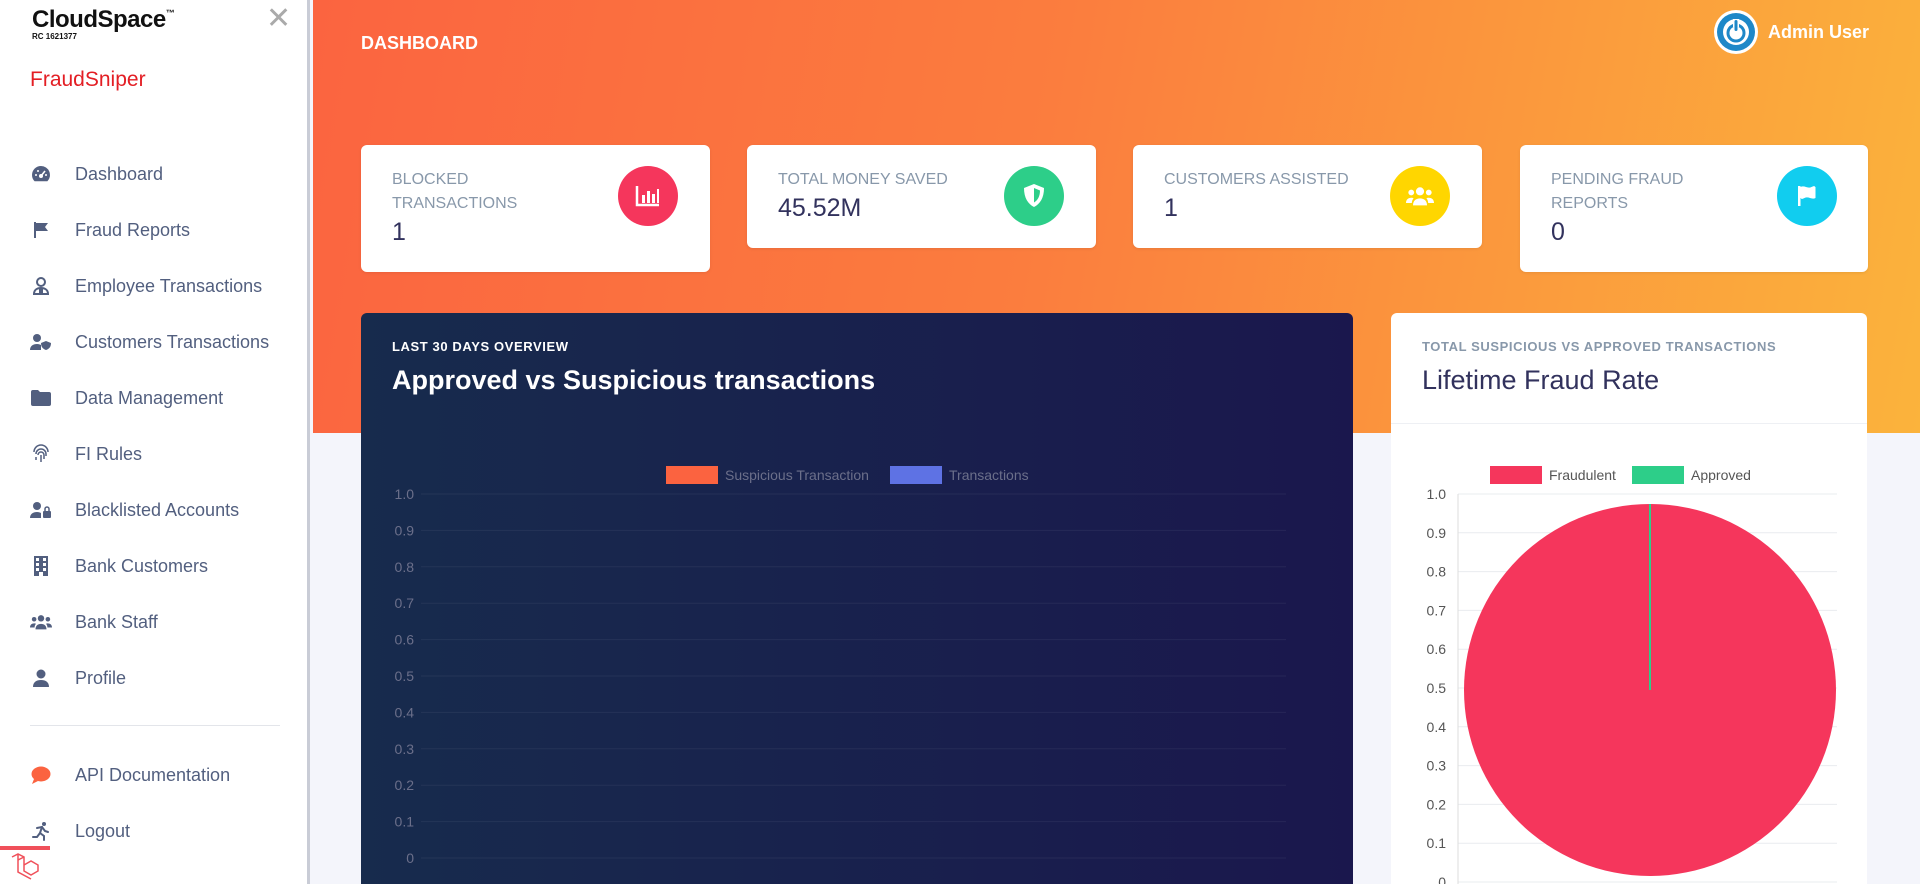  I want to click on building-icon, so click(41, 566).